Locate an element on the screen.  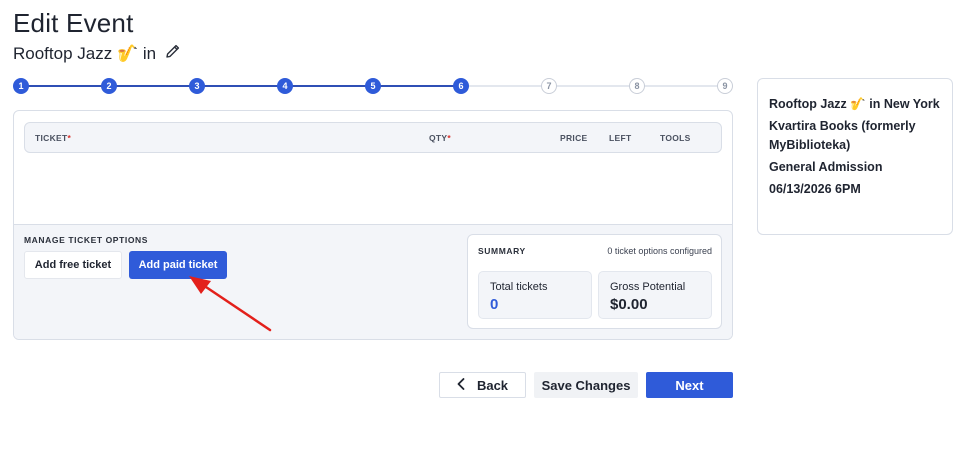
event-ticket-type: General Admission is located at coordinates (826, 167).